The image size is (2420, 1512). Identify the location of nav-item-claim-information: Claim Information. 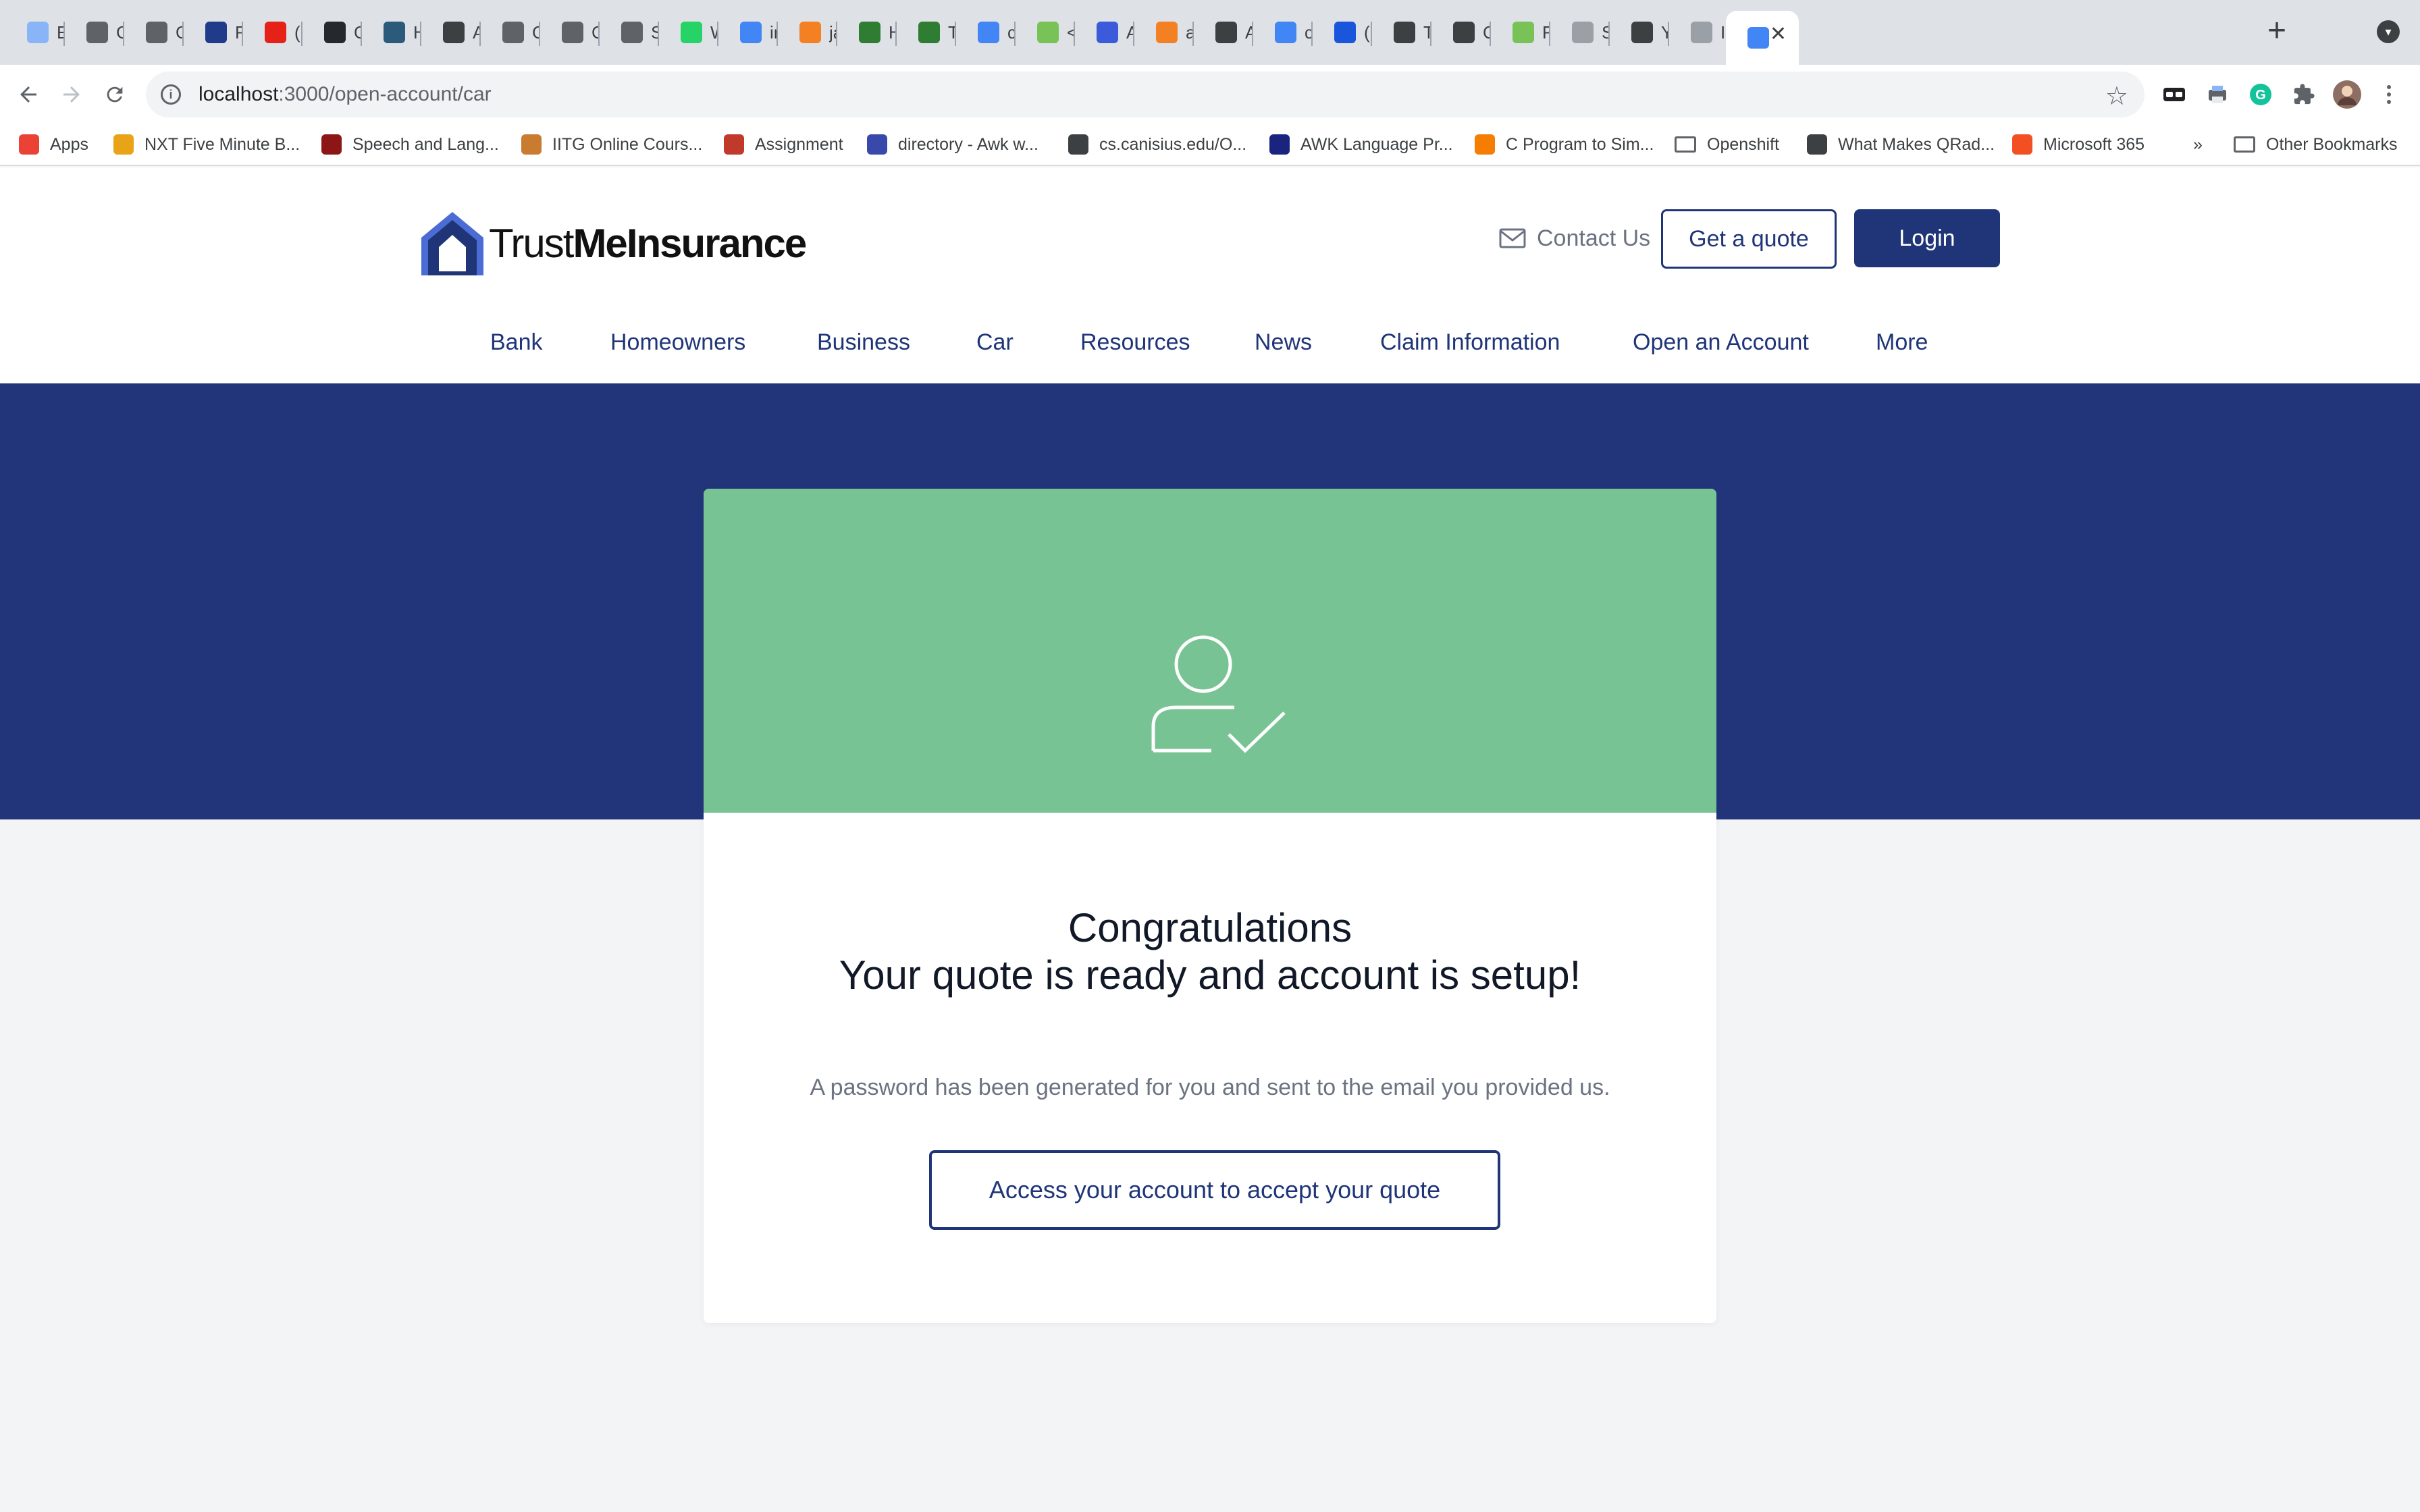
(1470, 342).